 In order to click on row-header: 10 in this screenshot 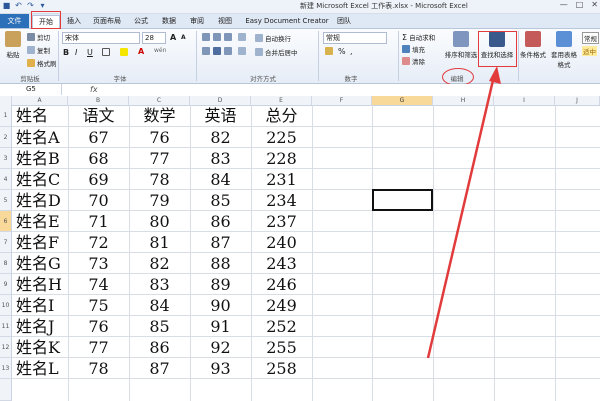, I will do `click(6, 305)`.